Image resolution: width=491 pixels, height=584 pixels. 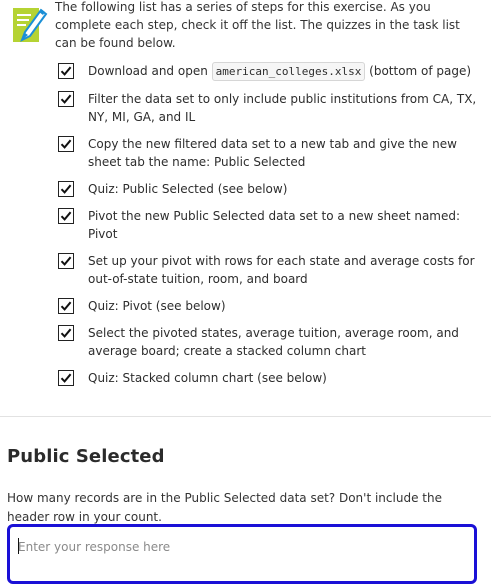 What do you see at coordinates (418, 71) in the screenshot?
I see `task-text-suffix: (bottom of page)` at bounding box center [418, 71].